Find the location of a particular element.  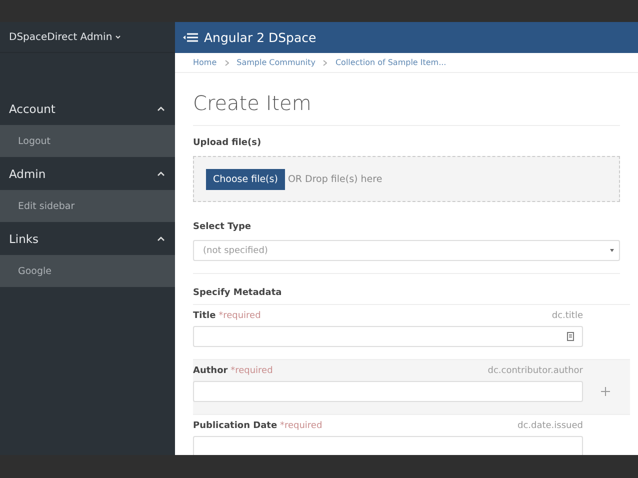

field-label: Title *required is located at coordinates (227, 316).